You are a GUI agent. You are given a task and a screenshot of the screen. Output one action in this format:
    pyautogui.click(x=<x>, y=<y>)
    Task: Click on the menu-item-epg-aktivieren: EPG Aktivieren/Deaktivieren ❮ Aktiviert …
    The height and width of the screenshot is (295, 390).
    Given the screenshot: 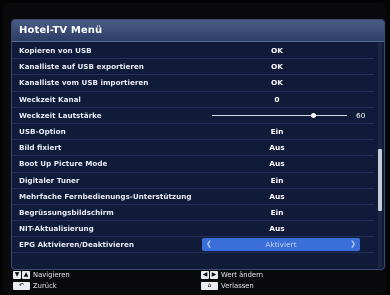 What is the action you would take?
    pyautogui.click(x=193, y=245)
    